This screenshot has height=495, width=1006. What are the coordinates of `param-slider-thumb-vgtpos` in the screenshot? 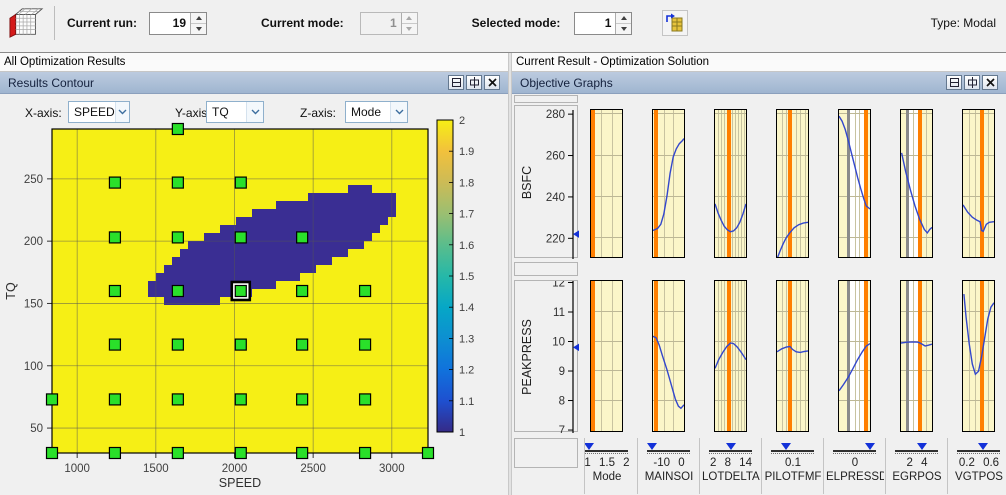 It's located at (982, 446).